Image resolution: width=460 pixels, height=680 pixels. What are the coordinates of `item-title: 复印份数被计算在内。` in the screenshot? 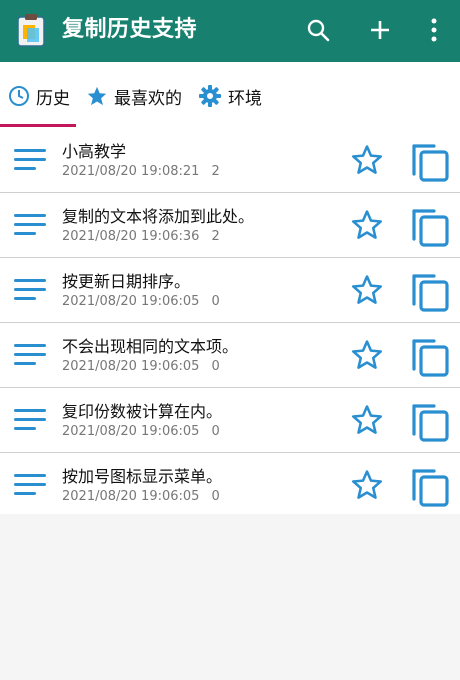 It's located at (142, 411).